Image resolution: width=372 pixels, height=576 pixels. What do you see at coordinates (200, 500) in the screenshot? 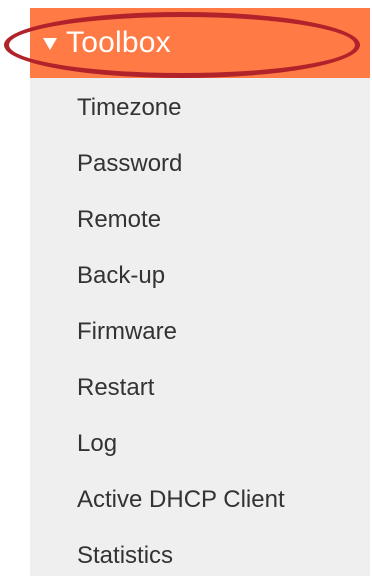
I see `menu-item-active-dhcp-client: Active DHCP Client` at bounding box center [200, 500].